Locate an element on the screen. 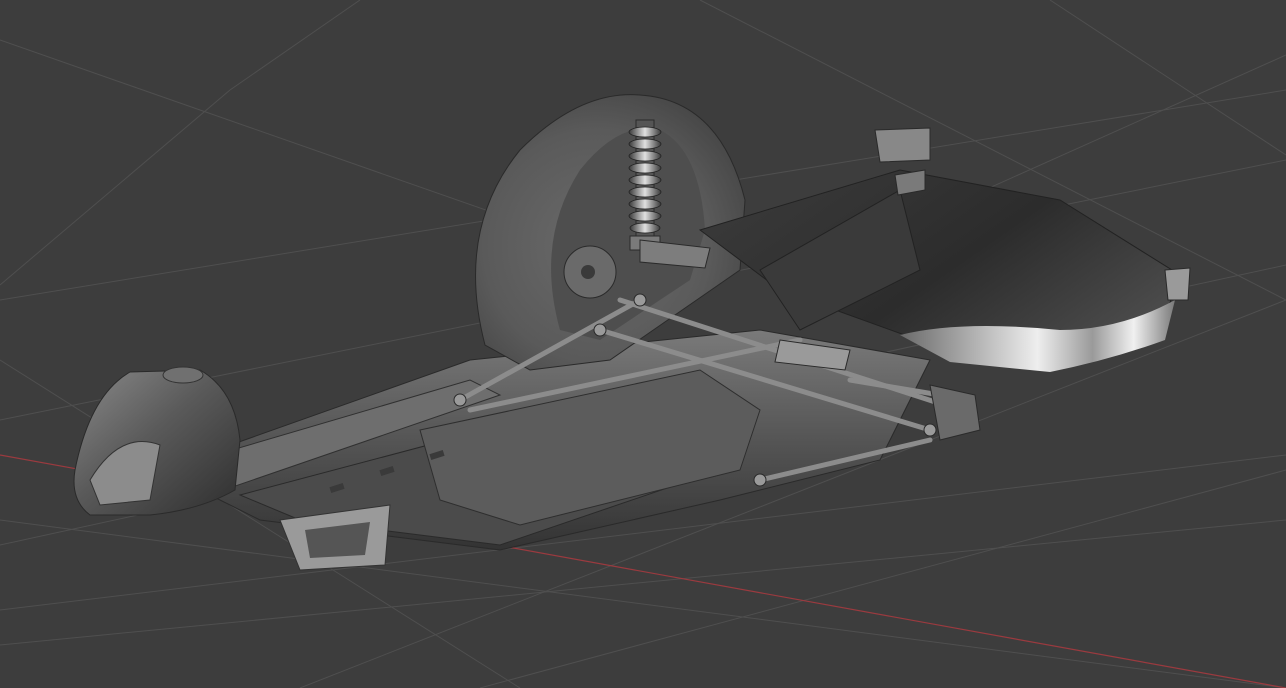 The image size is (1286, 688). nose-cap is located at coordinates (183, 375).